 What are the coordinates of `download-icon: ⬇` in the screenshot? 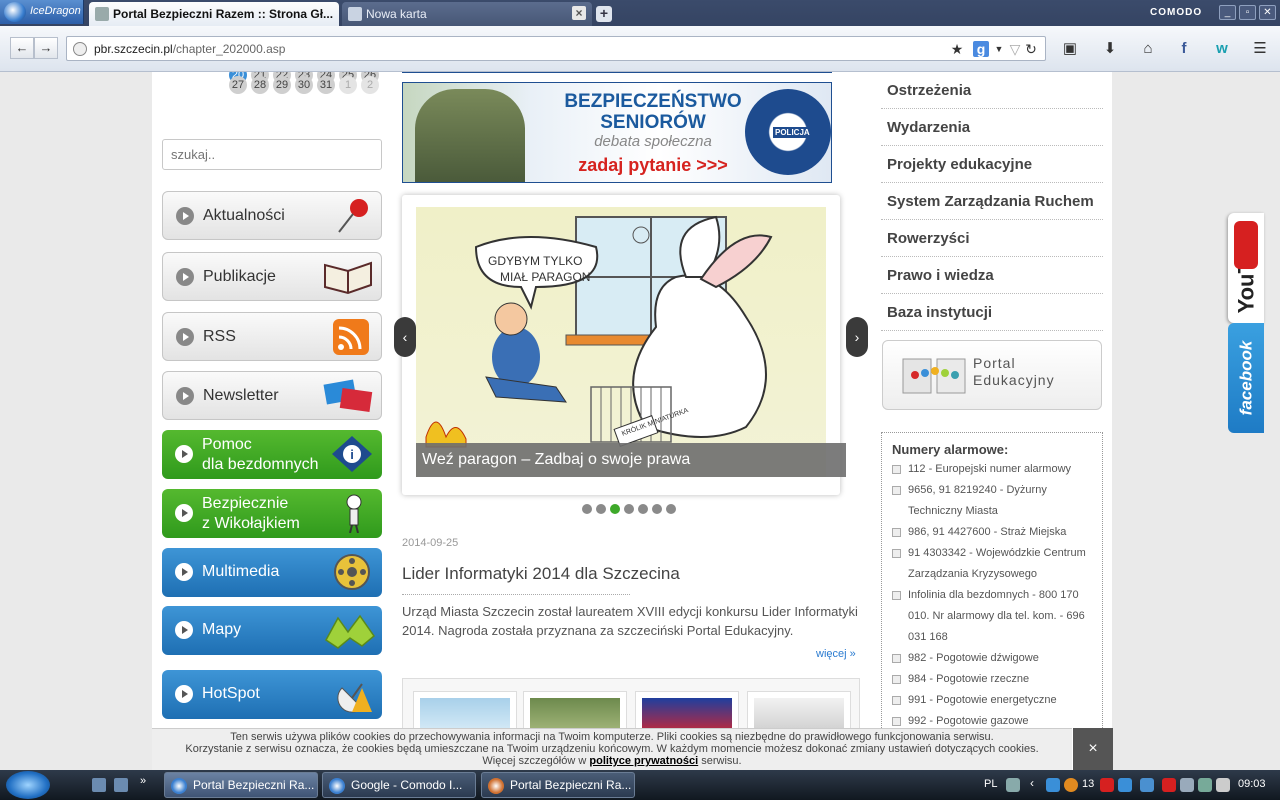 It's located at (1110, 49).